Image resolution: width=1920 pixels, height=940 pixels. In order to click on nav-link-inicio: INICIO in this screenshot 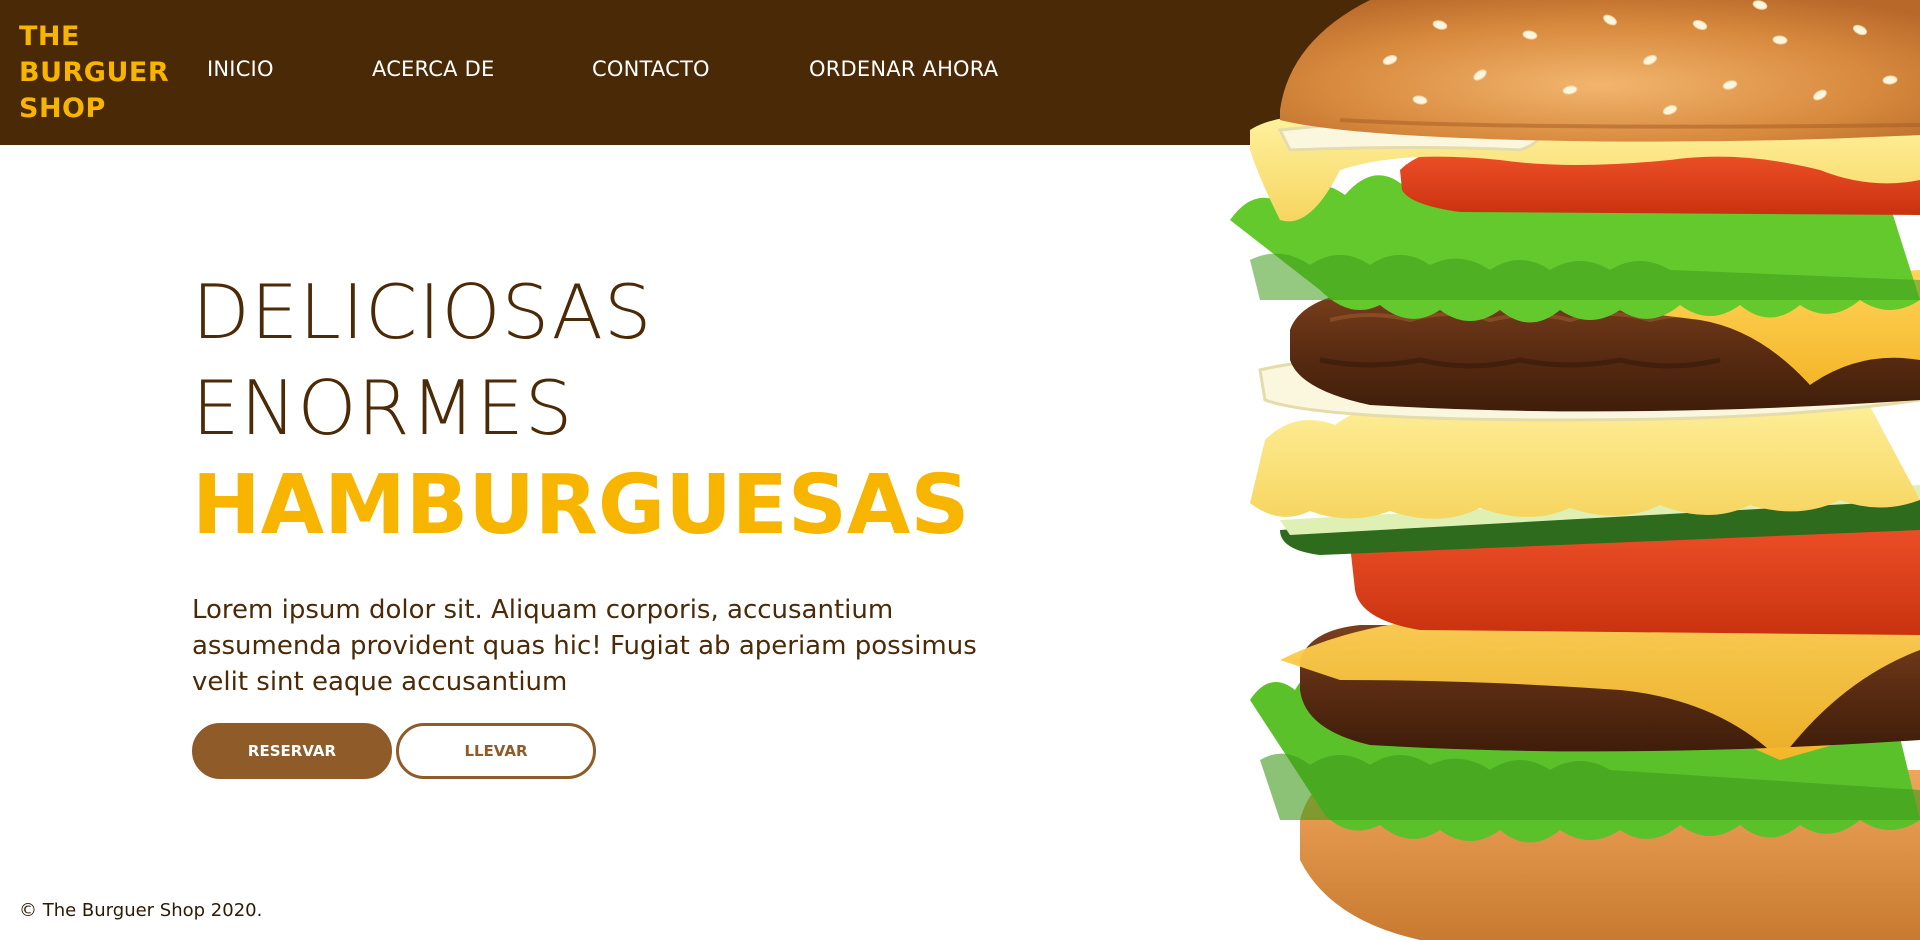, I will do `click(240, 69)`.